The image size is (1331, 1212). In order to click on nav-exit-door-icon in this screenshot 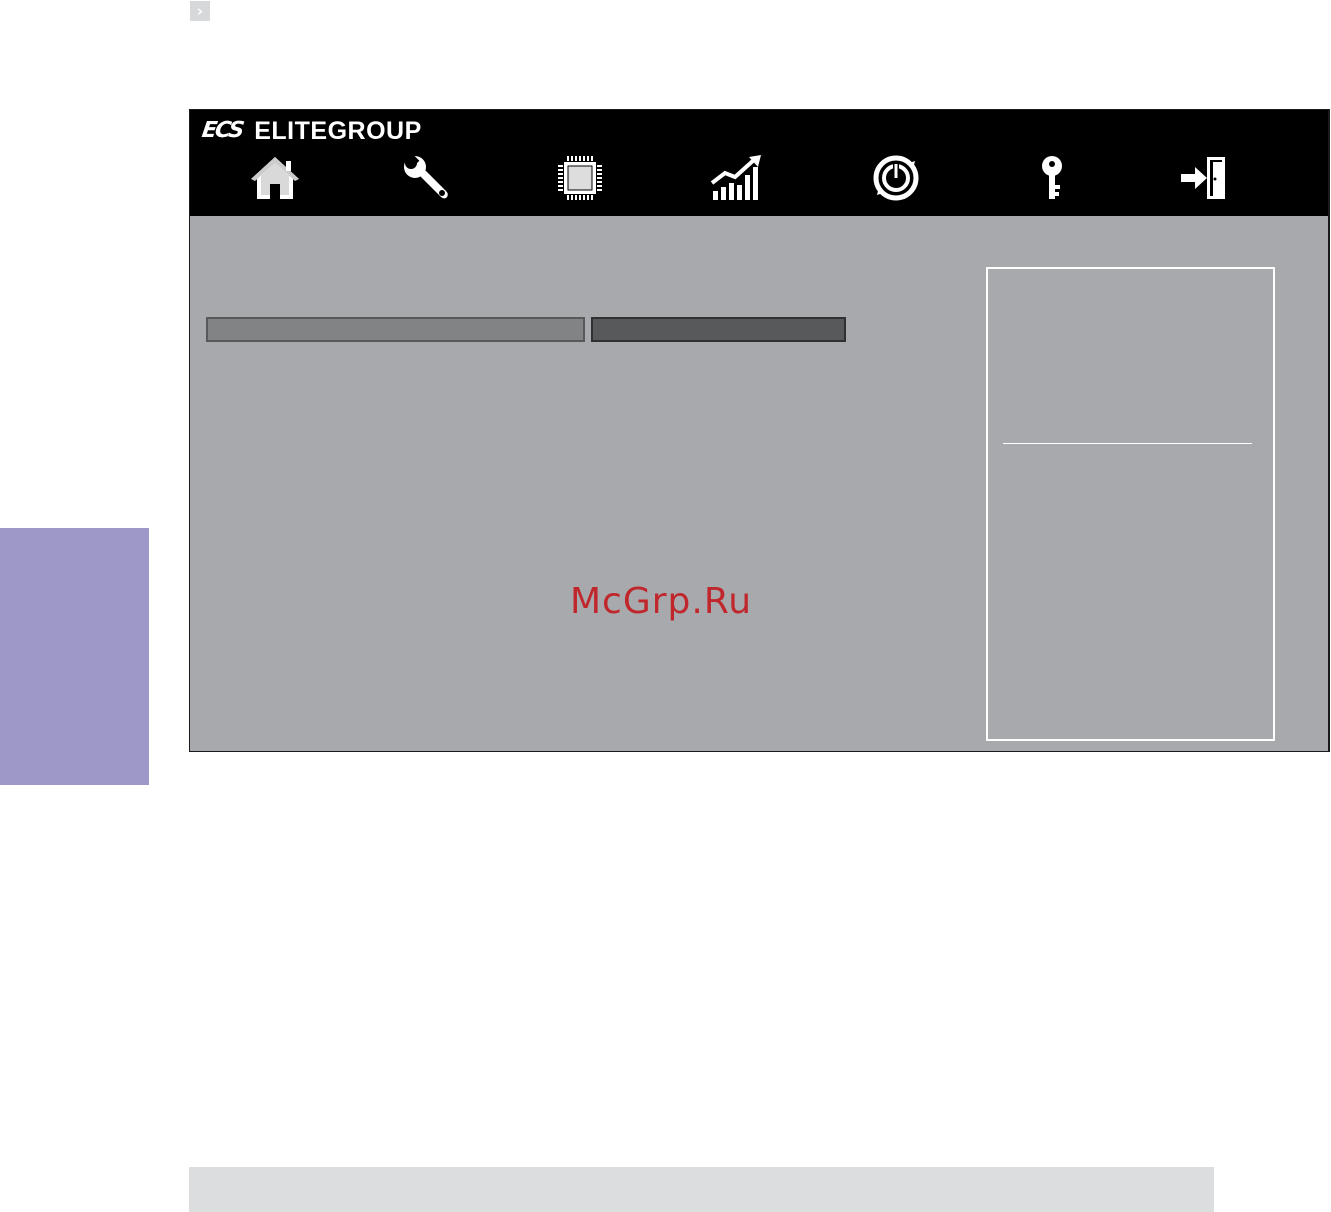, I will do `click(1205, 178)`.